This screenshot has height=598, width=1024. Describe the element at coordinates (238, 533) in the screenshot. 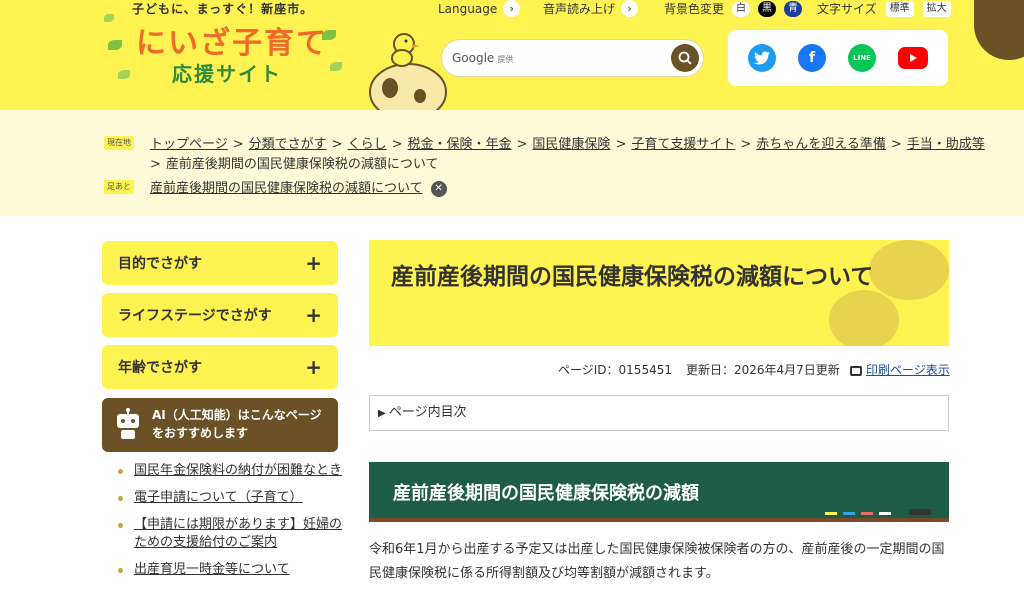

I see `recommend-link: 【申請には期限があります】妊婦のための支援給付のご案内` at that location.